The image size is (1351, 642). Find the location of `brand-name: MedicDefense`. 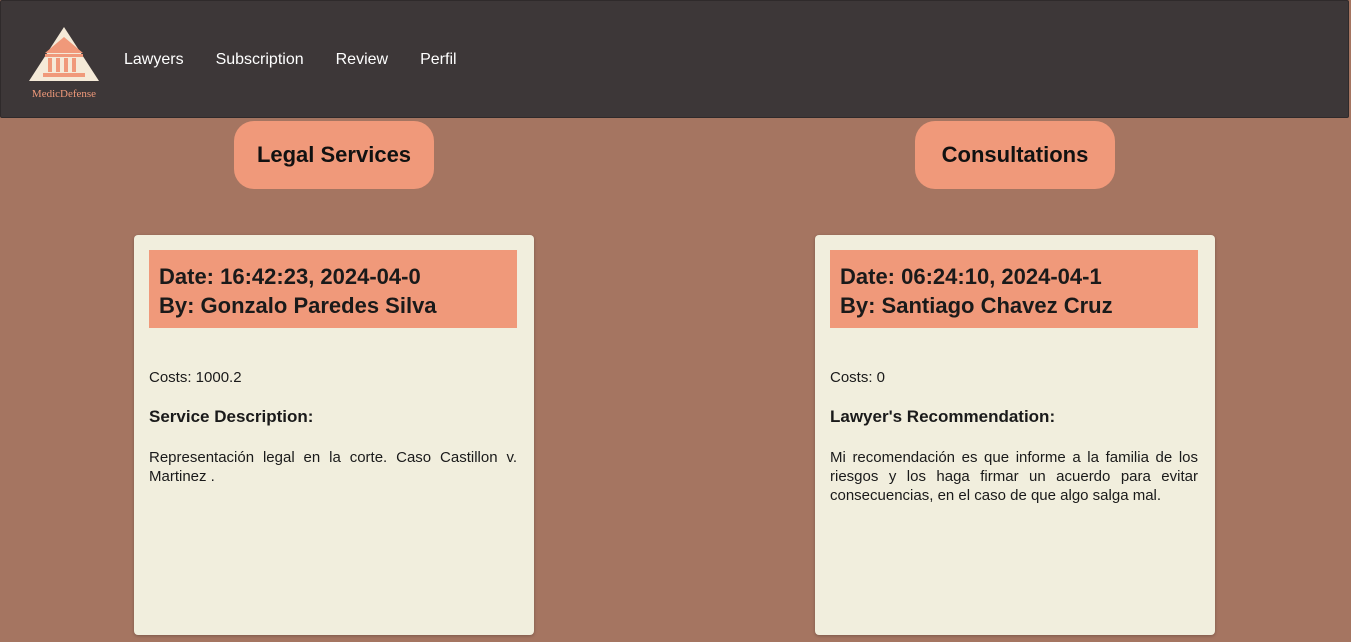

brand-name: MedicDefense is located at coordinates (64, 94).